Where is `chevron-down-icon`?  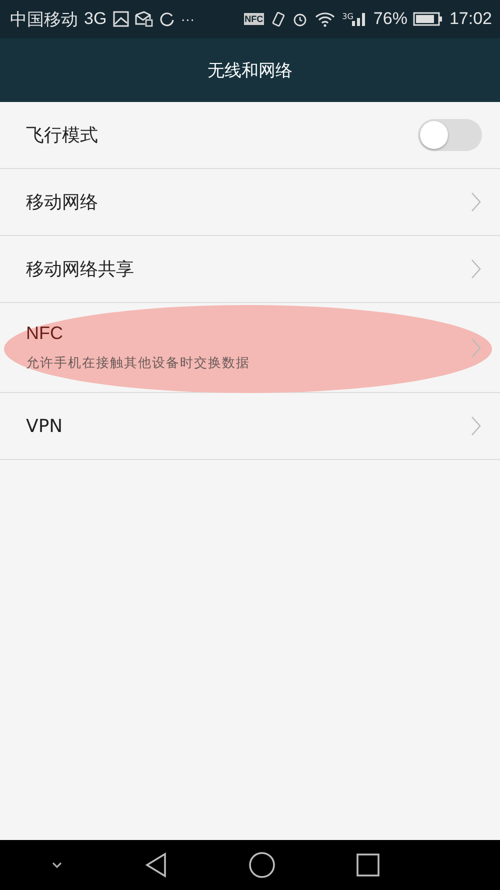
chevron-down-icon is located at coordinates (57, 865).